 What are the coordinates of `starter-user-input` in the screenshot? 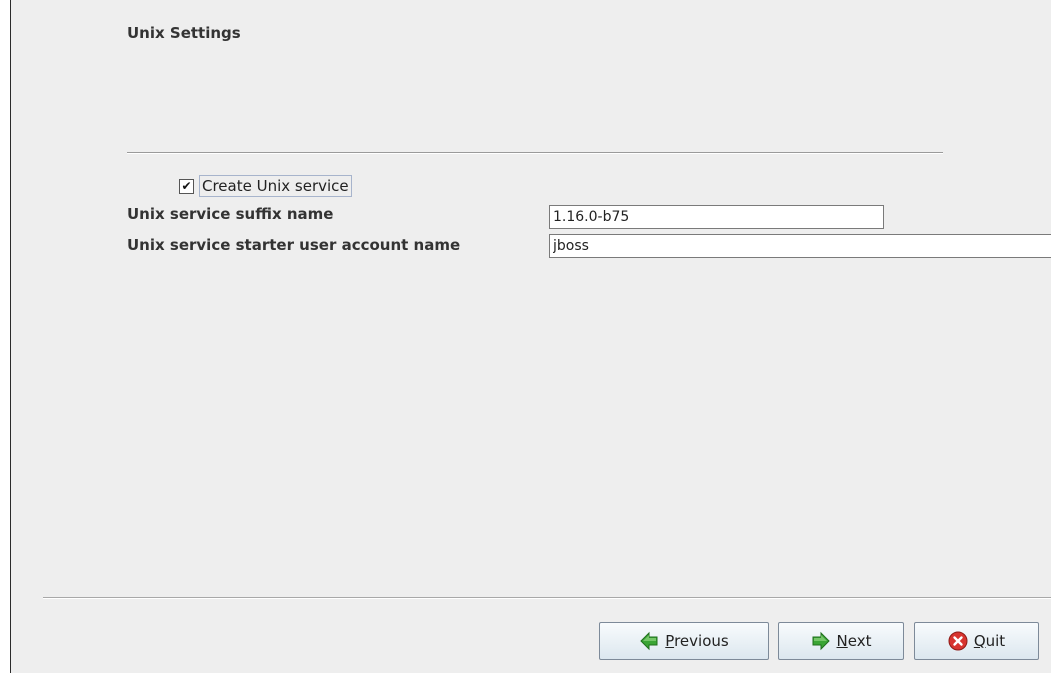 It's located at (800, 246).